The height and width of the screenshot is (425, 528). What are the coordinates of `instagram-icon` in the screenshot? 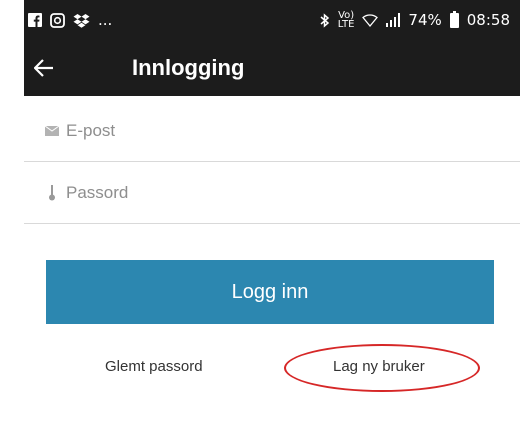 It's located at (57, 20).